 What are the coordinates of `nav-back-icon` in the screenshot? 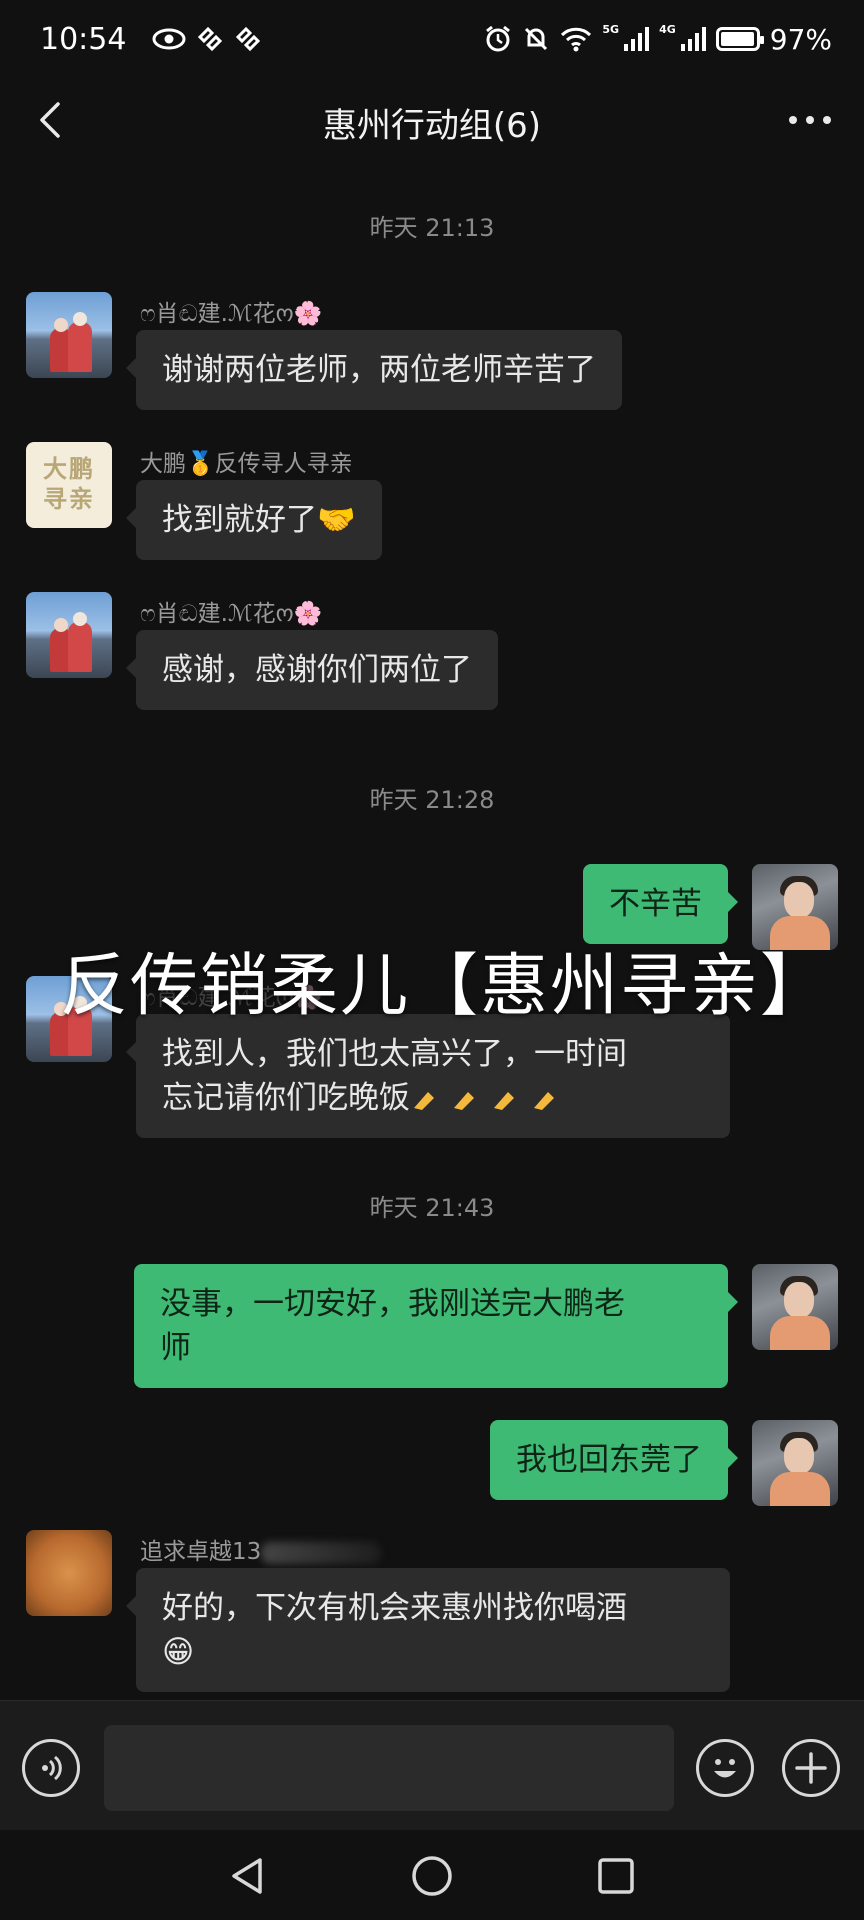 It's located at (247, 1876).